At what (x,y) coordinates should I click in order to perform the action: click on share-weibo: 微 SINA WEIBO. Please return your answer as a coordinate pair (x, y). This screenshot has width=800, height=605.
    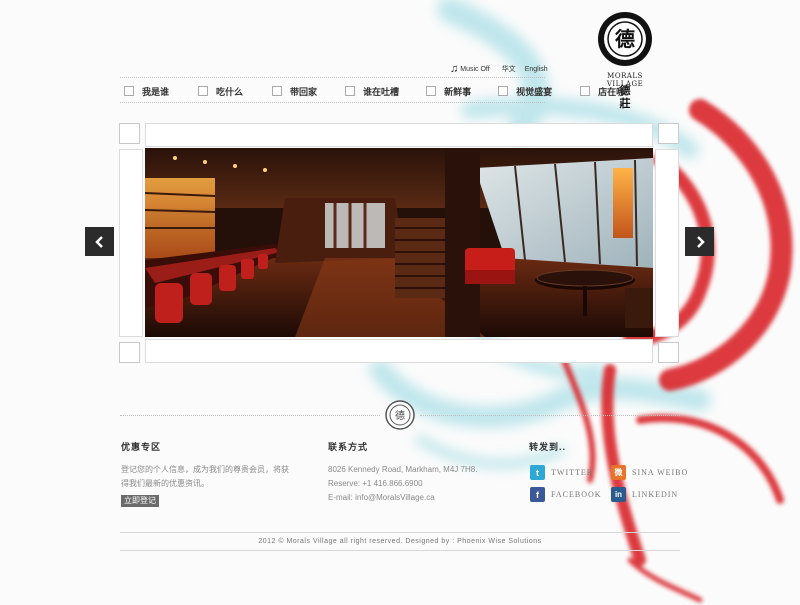
    Looking at the image, I should click on (649, 472).